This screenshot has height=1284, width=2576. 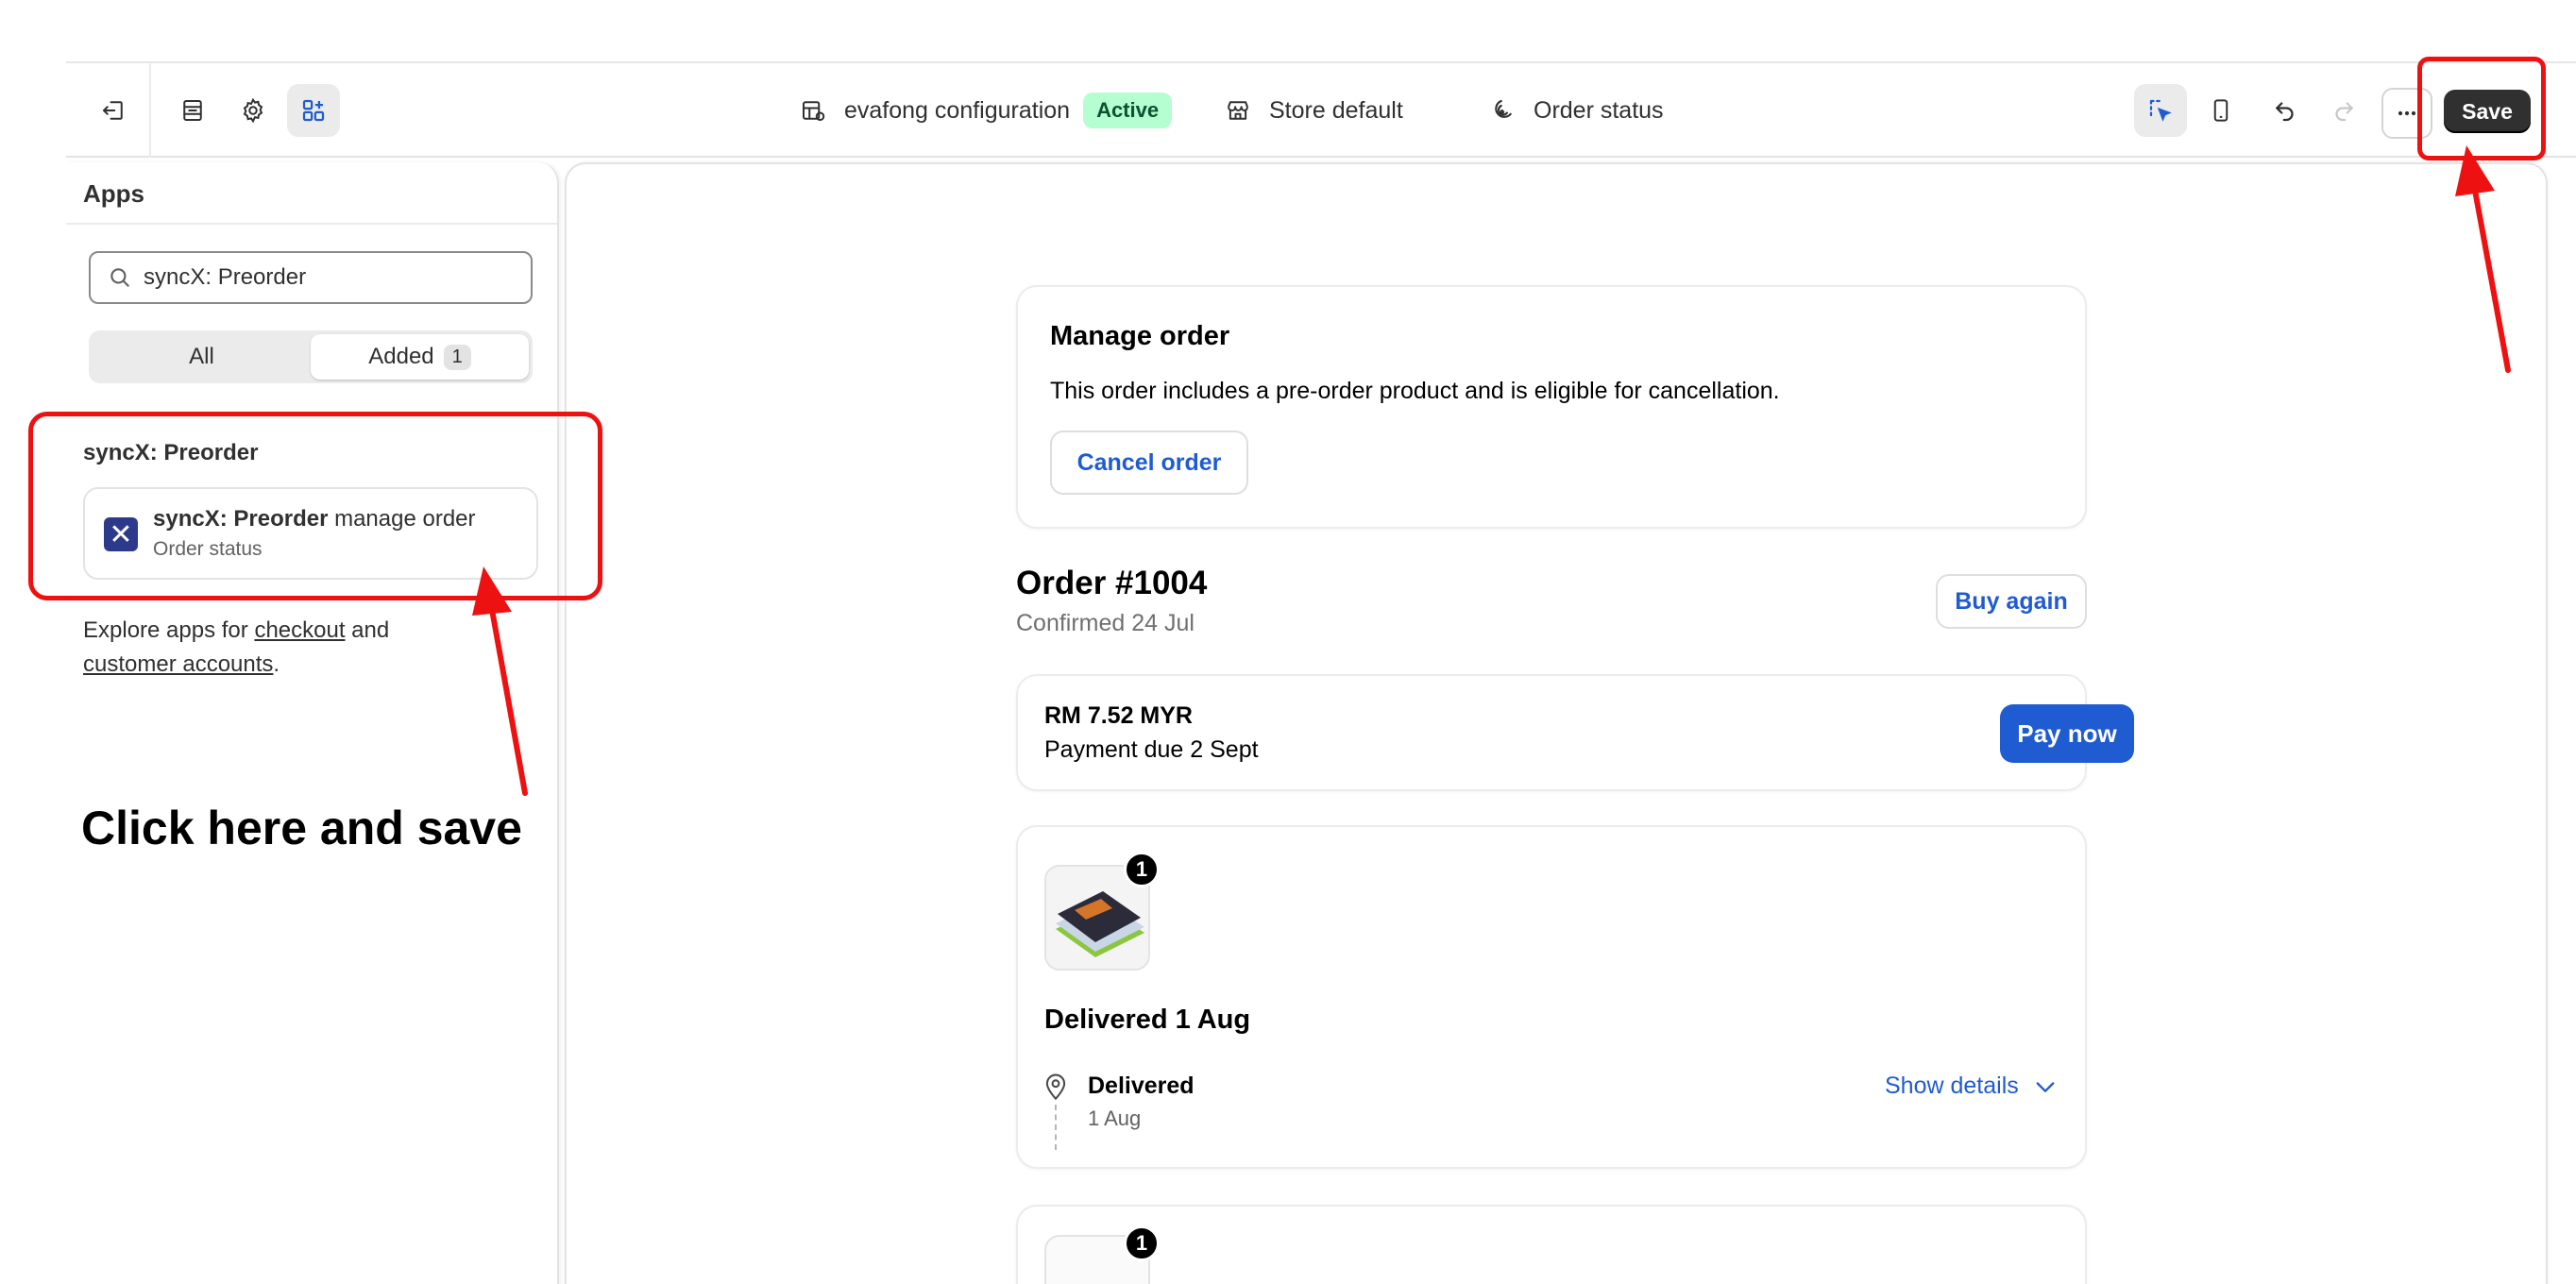 What do you see at coordinates (1238, 110) in the screenshot?
I see `store-icon` at bounding box center [1238, 110].